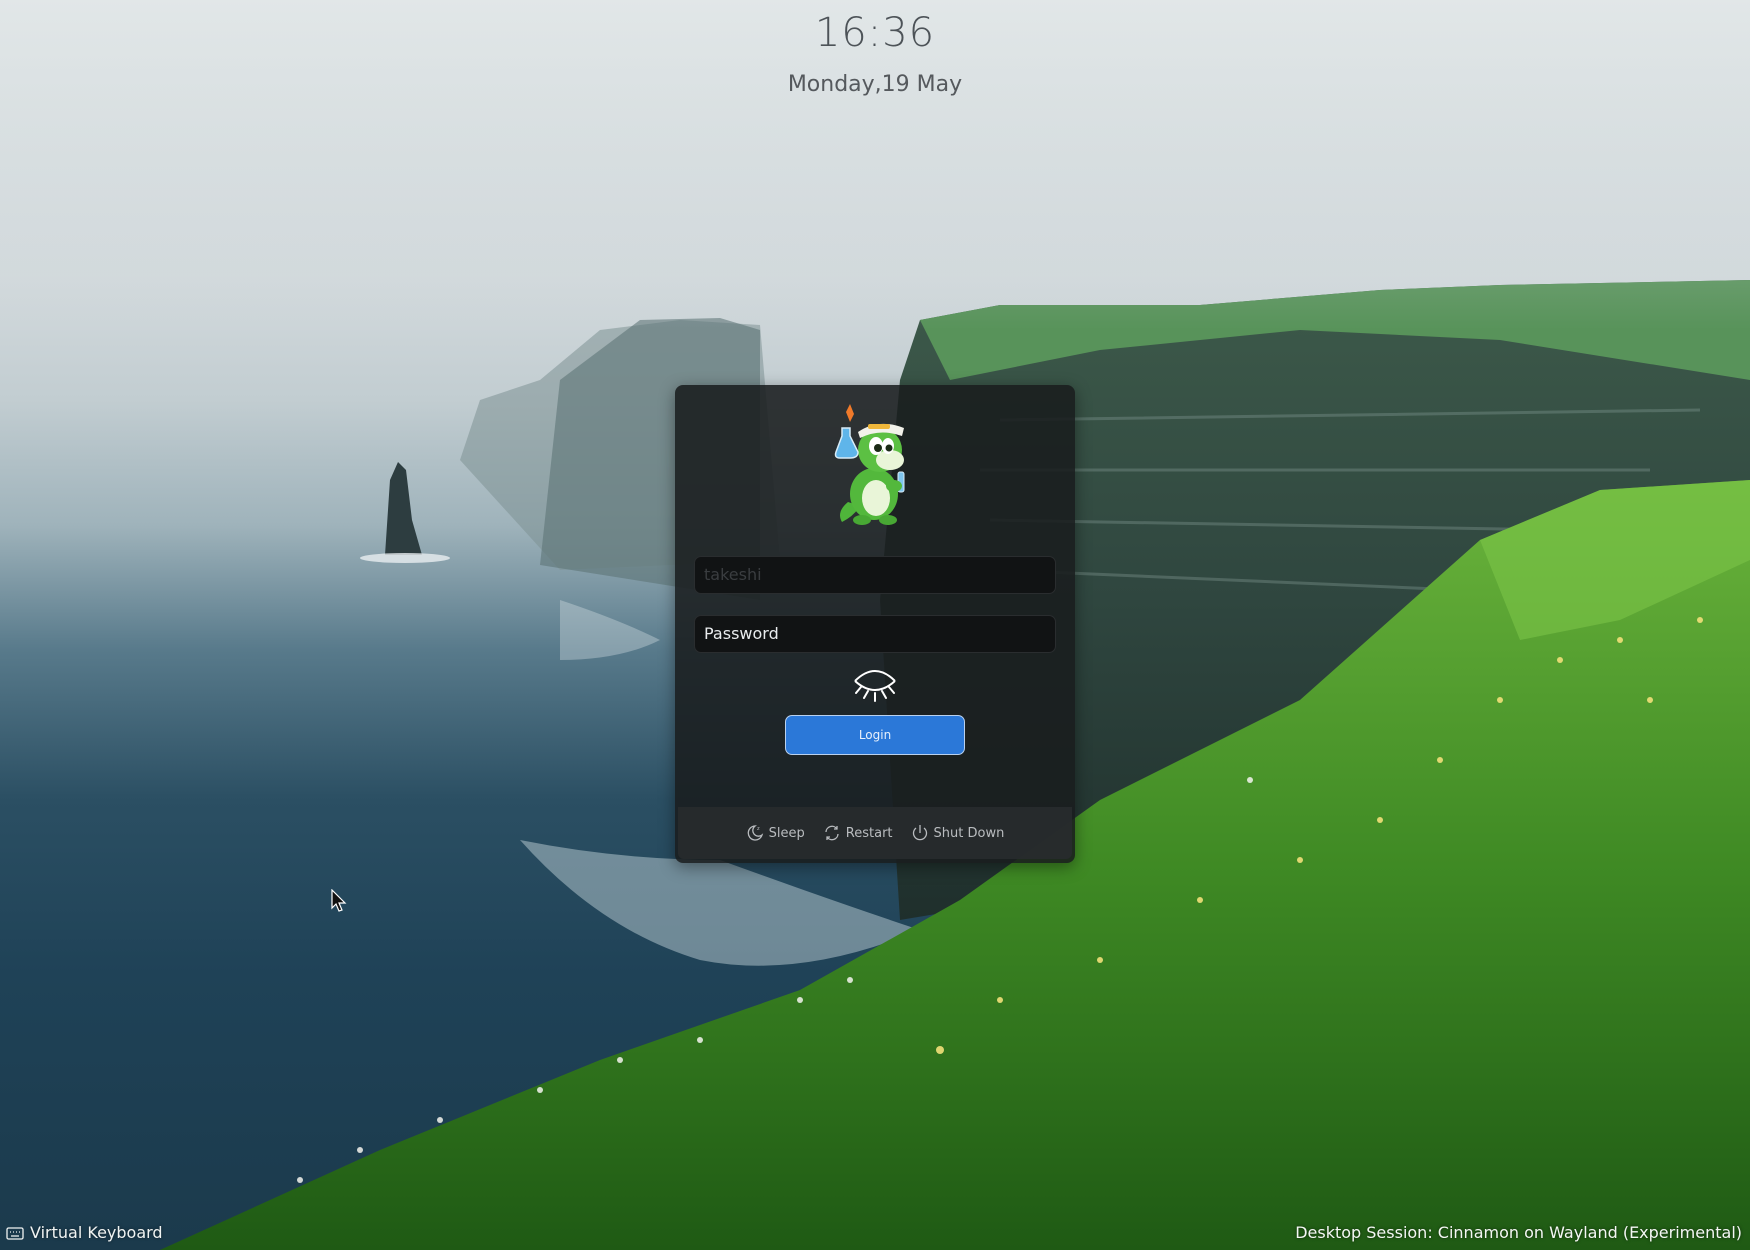 This screenshot has height=1250, width=1750. Describe the element at coordinates (339, 900) in the screenshot. I see `mouse-cursor-icon` at that location.